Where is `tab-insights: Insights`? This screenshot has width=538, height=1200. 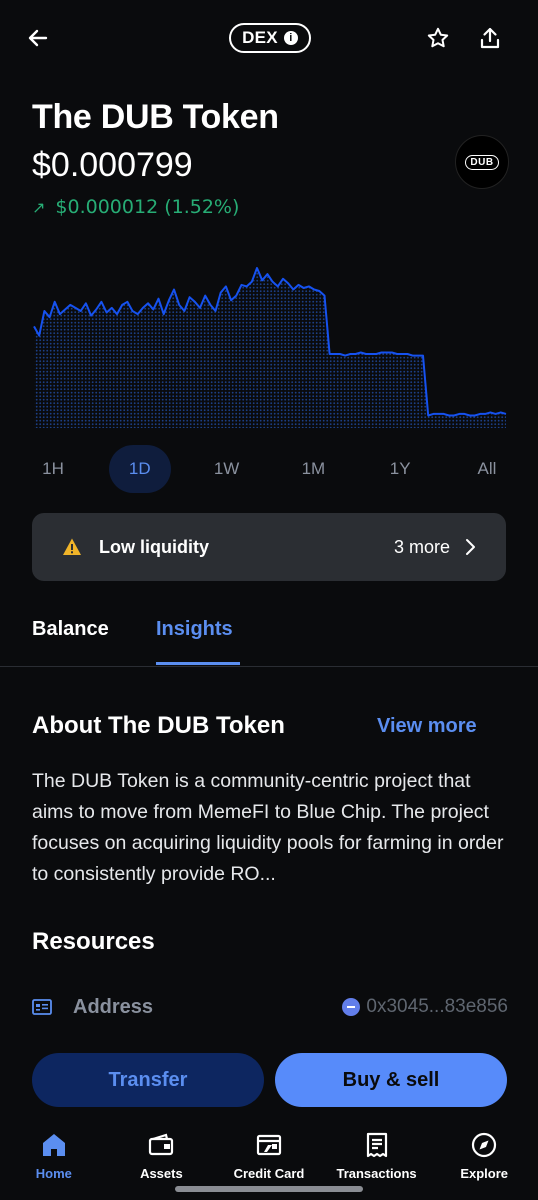 tab-insights: Insights is located at coordinates (194, 629).